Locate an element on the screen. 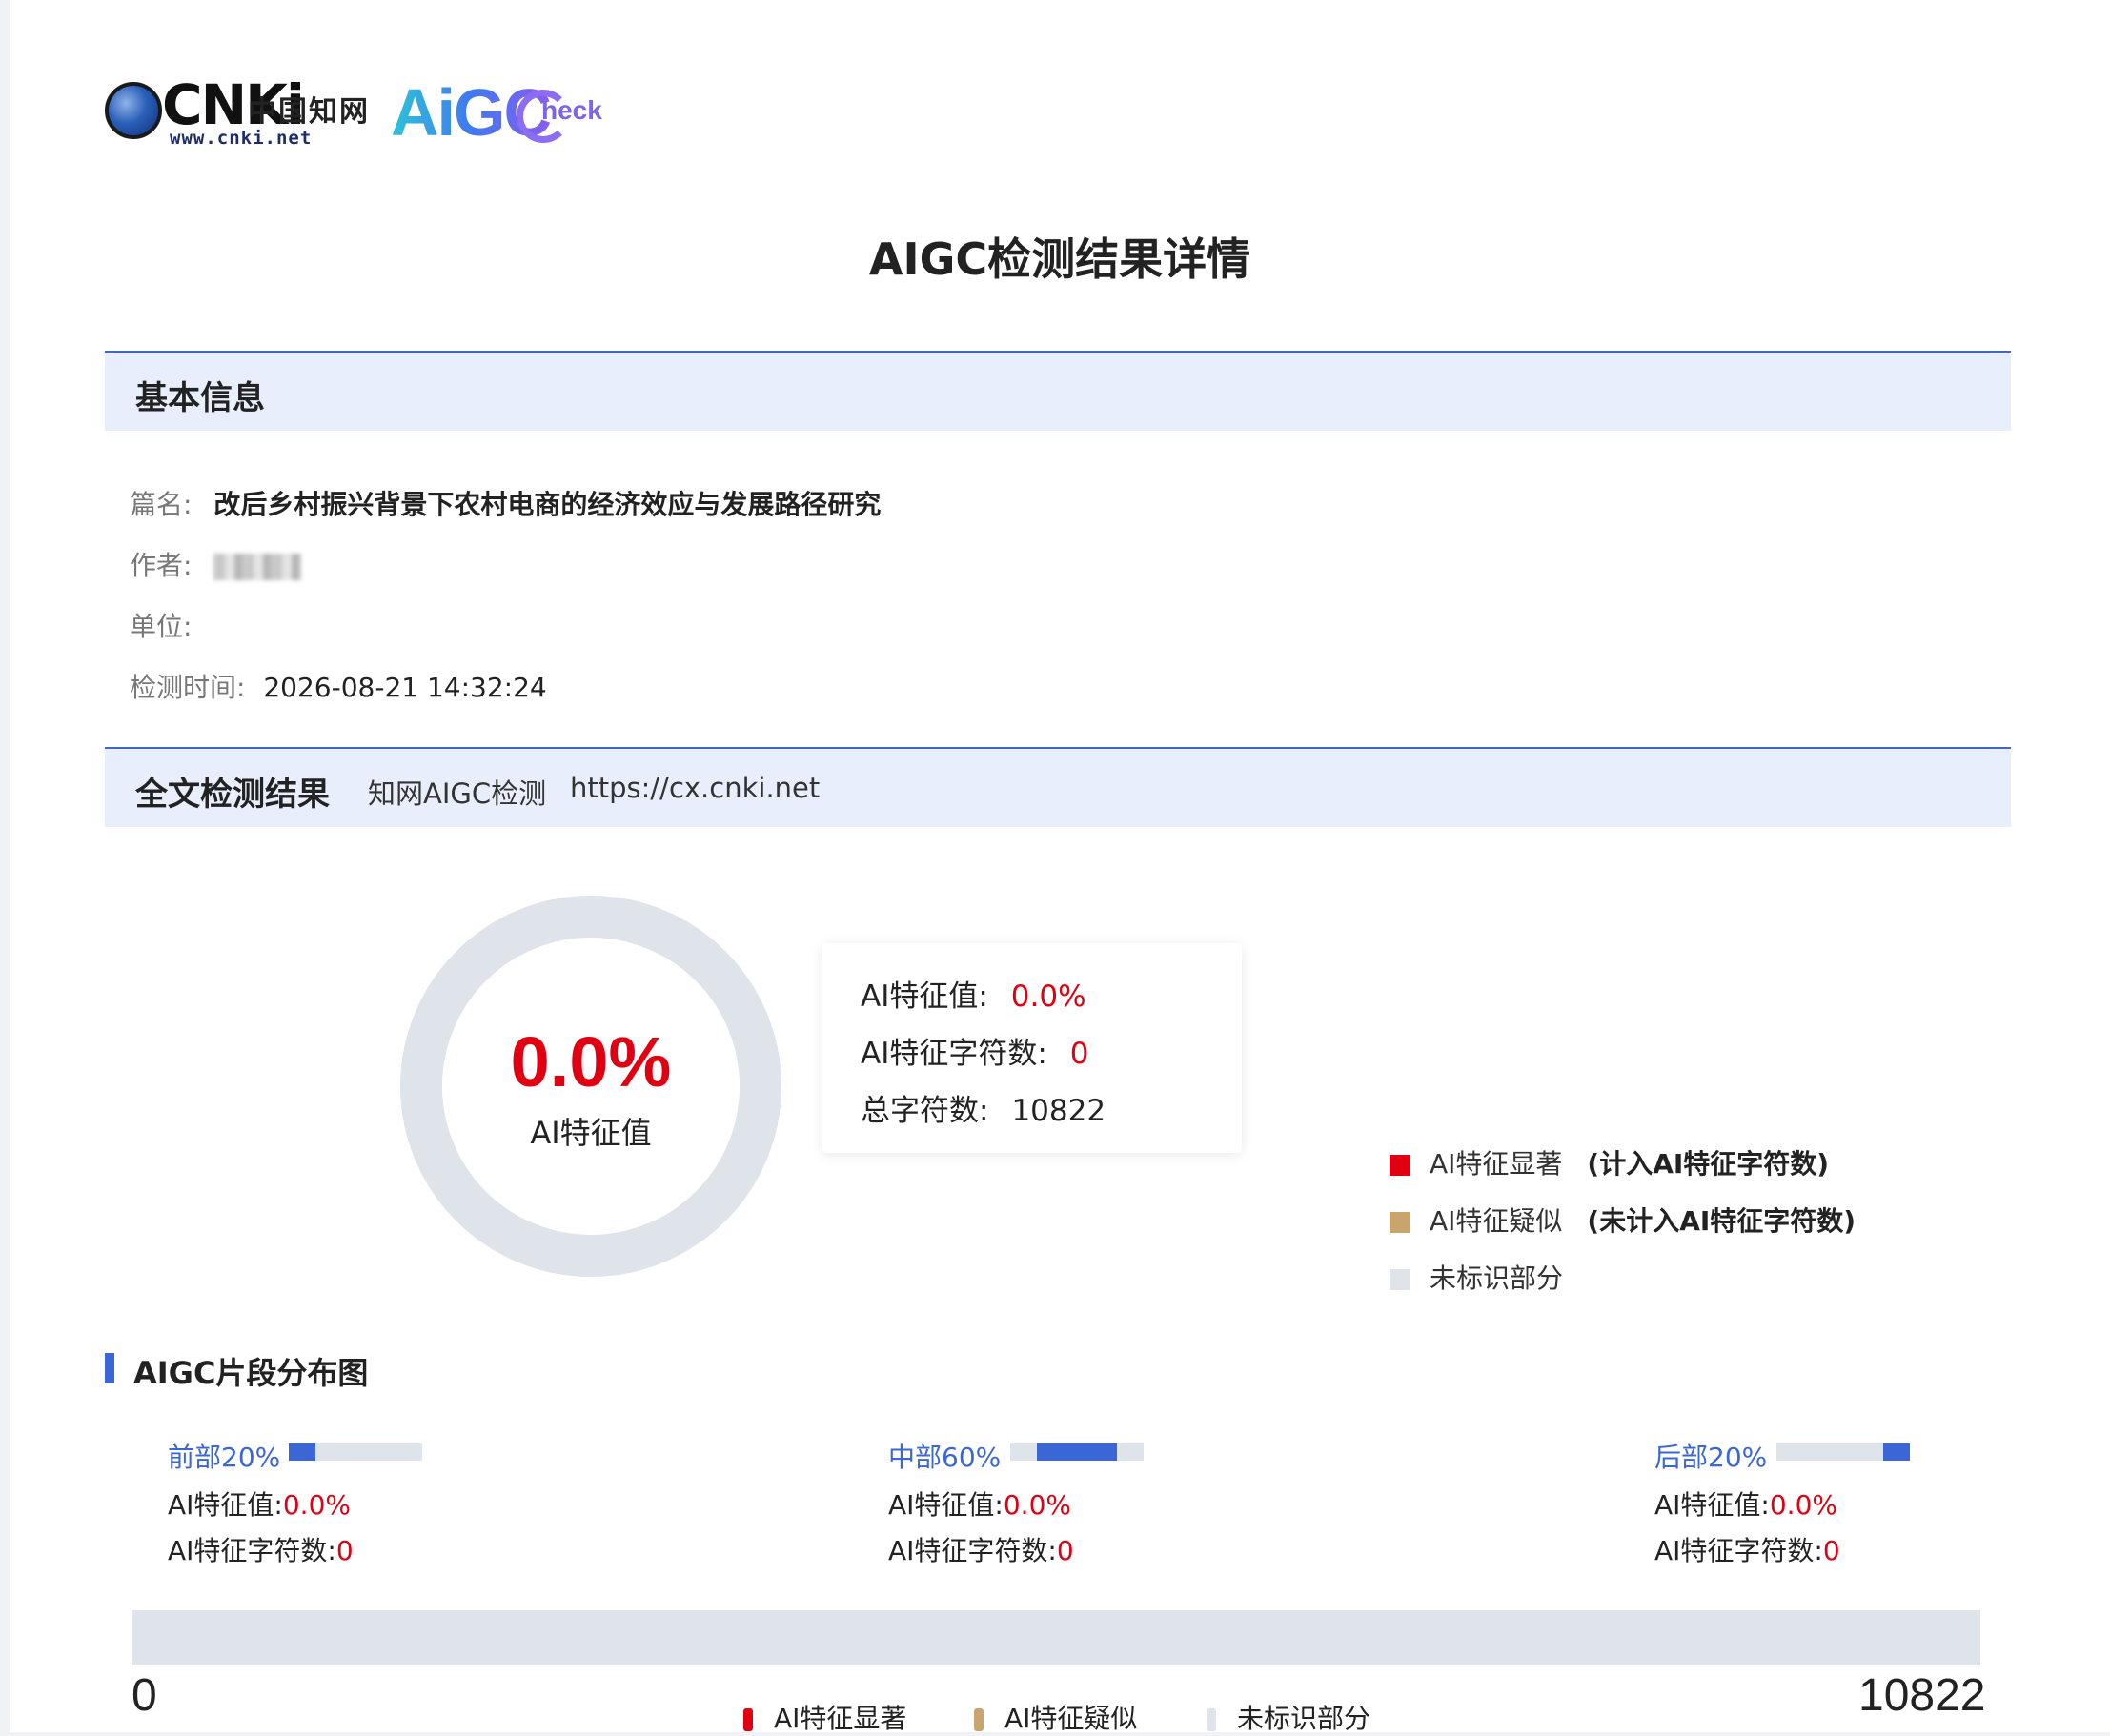 This screenshot has width=2110, height=1736. segment-middle-bar is located at coordinates (1077, 1452).